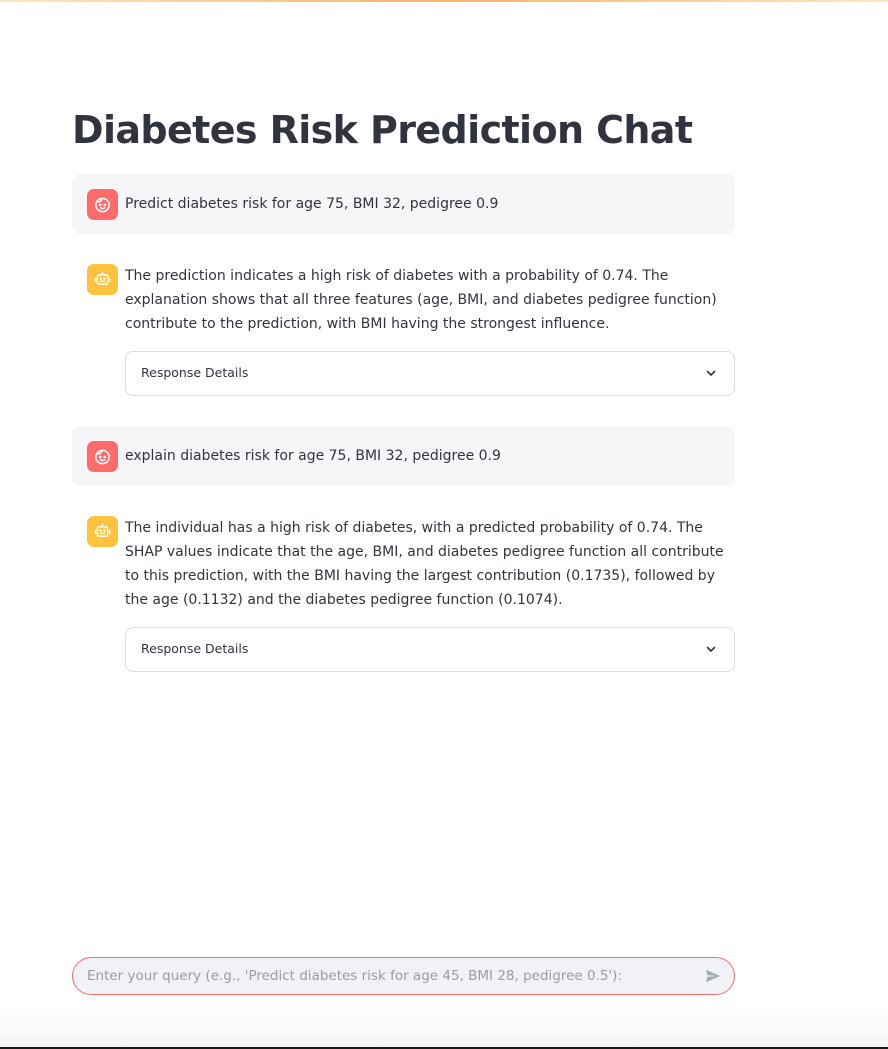 Image resolution: width=888 pixels, height=1049 pixels. I want to click on chat-input-container, so click(403, 976).